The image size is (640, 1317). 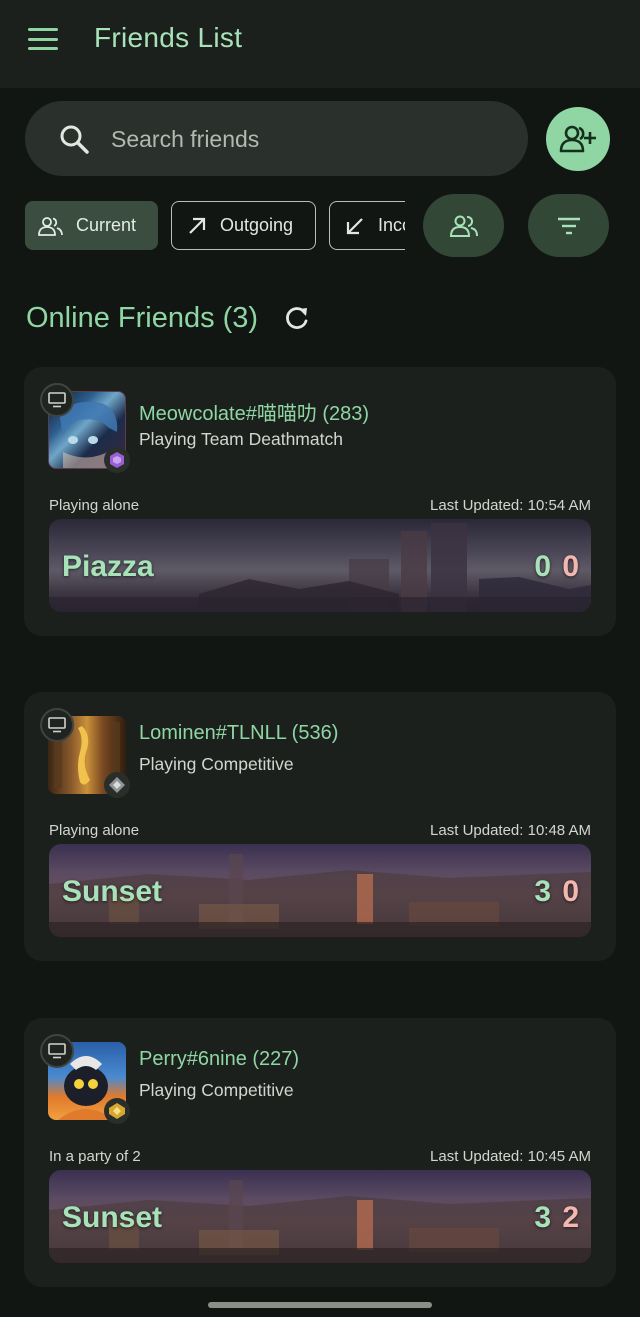 What do you see at coordinates (320, 890) in the screenshot?
I see `map-banner: Sunset 3 0` at bounding box center [320, 890].